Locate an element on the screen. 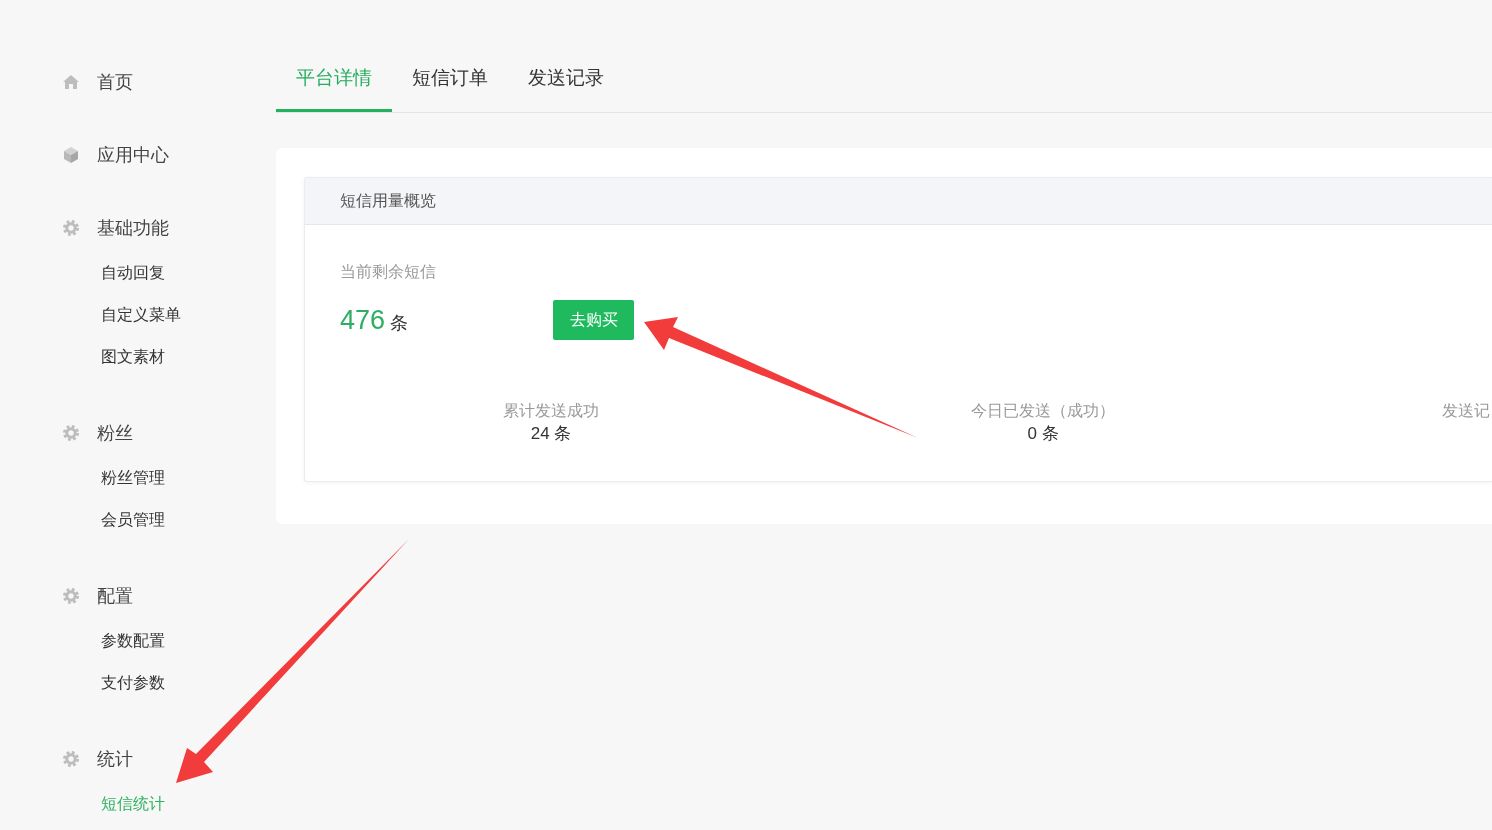 This screenshot has height=830, width=1492. nav-link: 支付参数 is located at coordinates (133, 683).